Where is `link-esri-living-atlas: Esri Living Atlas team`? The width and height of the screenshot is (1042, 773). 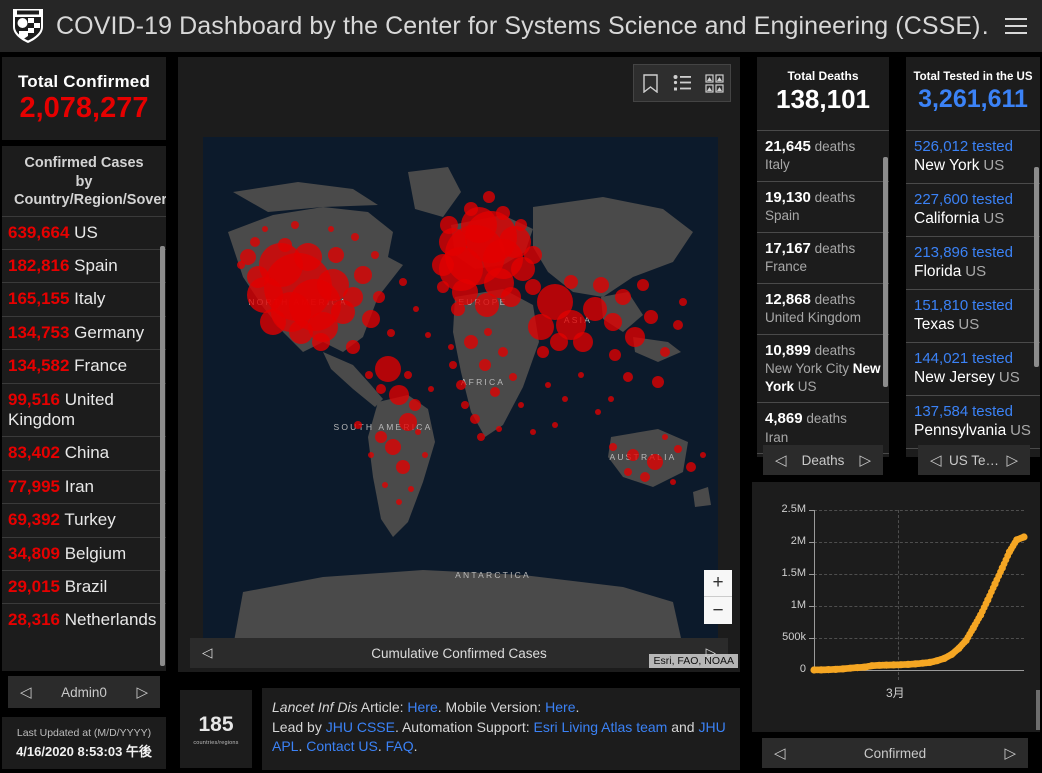
link-esri-living-atlas: Esri Living Atlas team is located at coordinates (600, 727).